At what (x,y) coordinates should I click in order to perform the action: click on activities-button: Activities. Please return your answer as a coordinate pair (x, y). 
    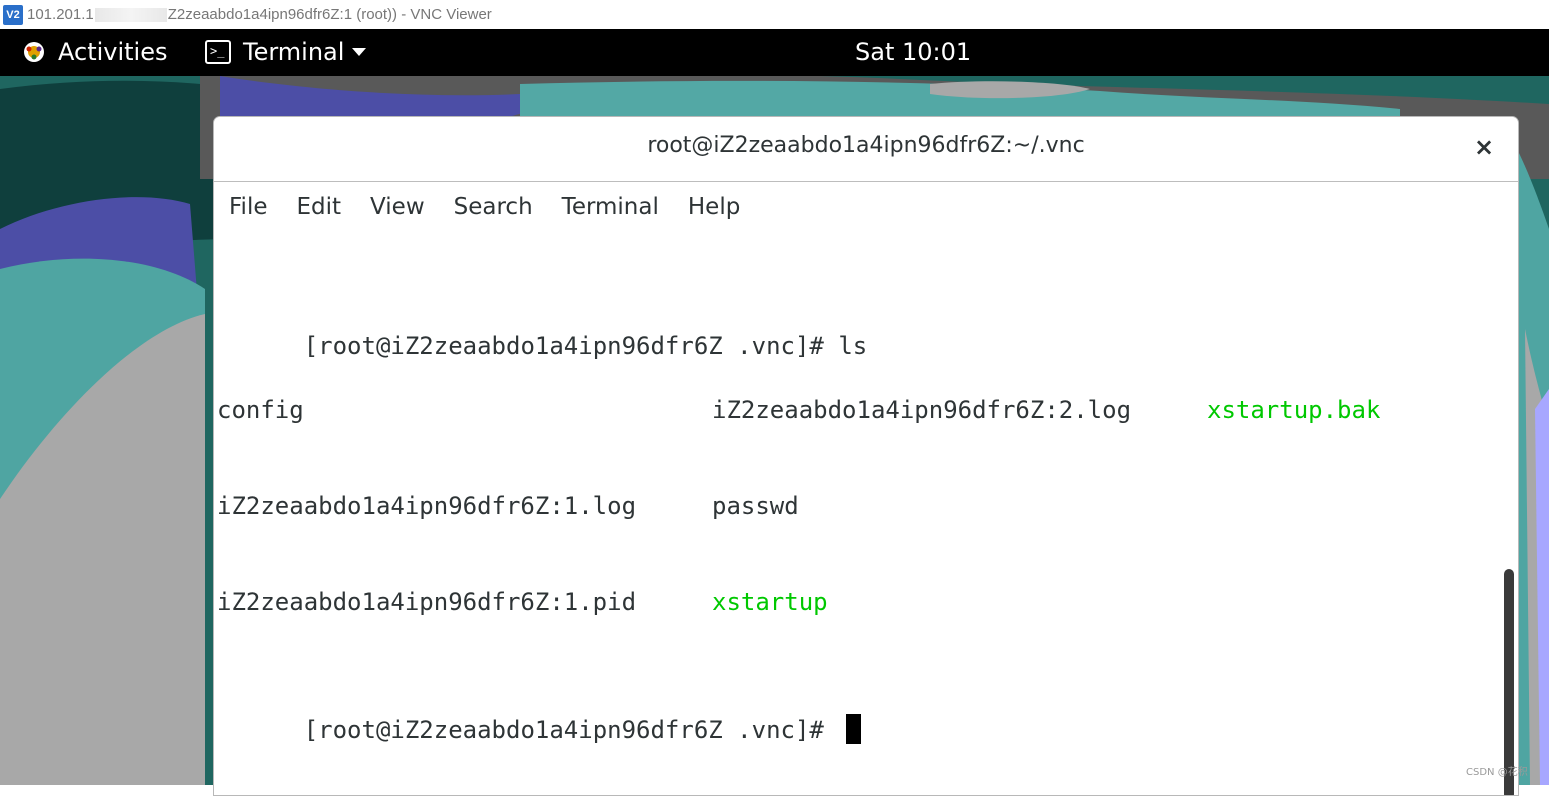
    Looking at the image, I should click on (94, 52).